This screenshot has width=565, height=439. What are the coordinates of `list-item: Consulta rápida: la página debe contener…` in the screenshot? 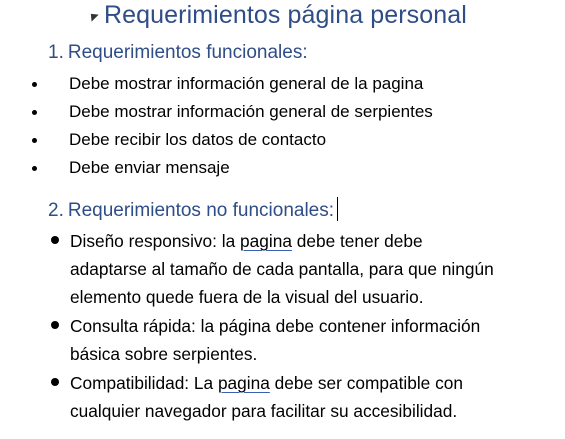 It's located at (296, 340).